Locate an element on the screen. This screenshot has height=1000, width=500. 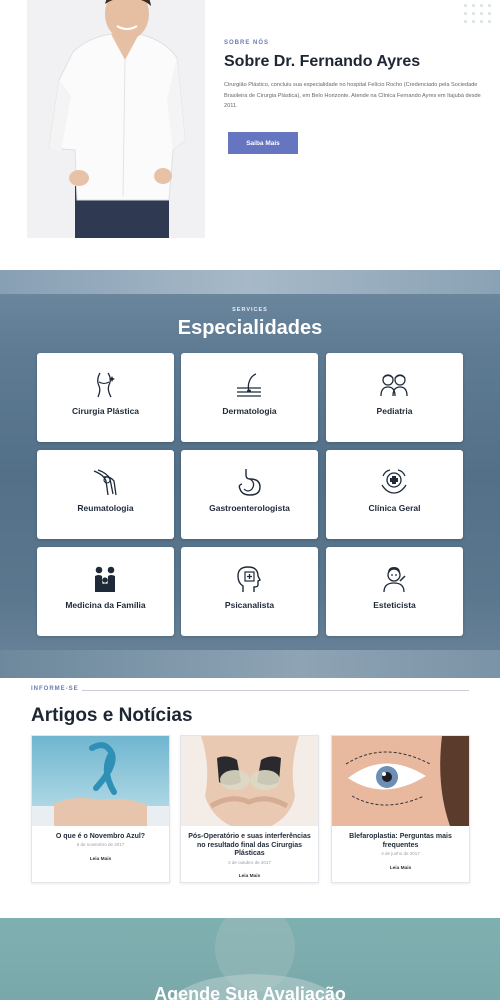
head-mind-icon is located at coordinates (249, 579).